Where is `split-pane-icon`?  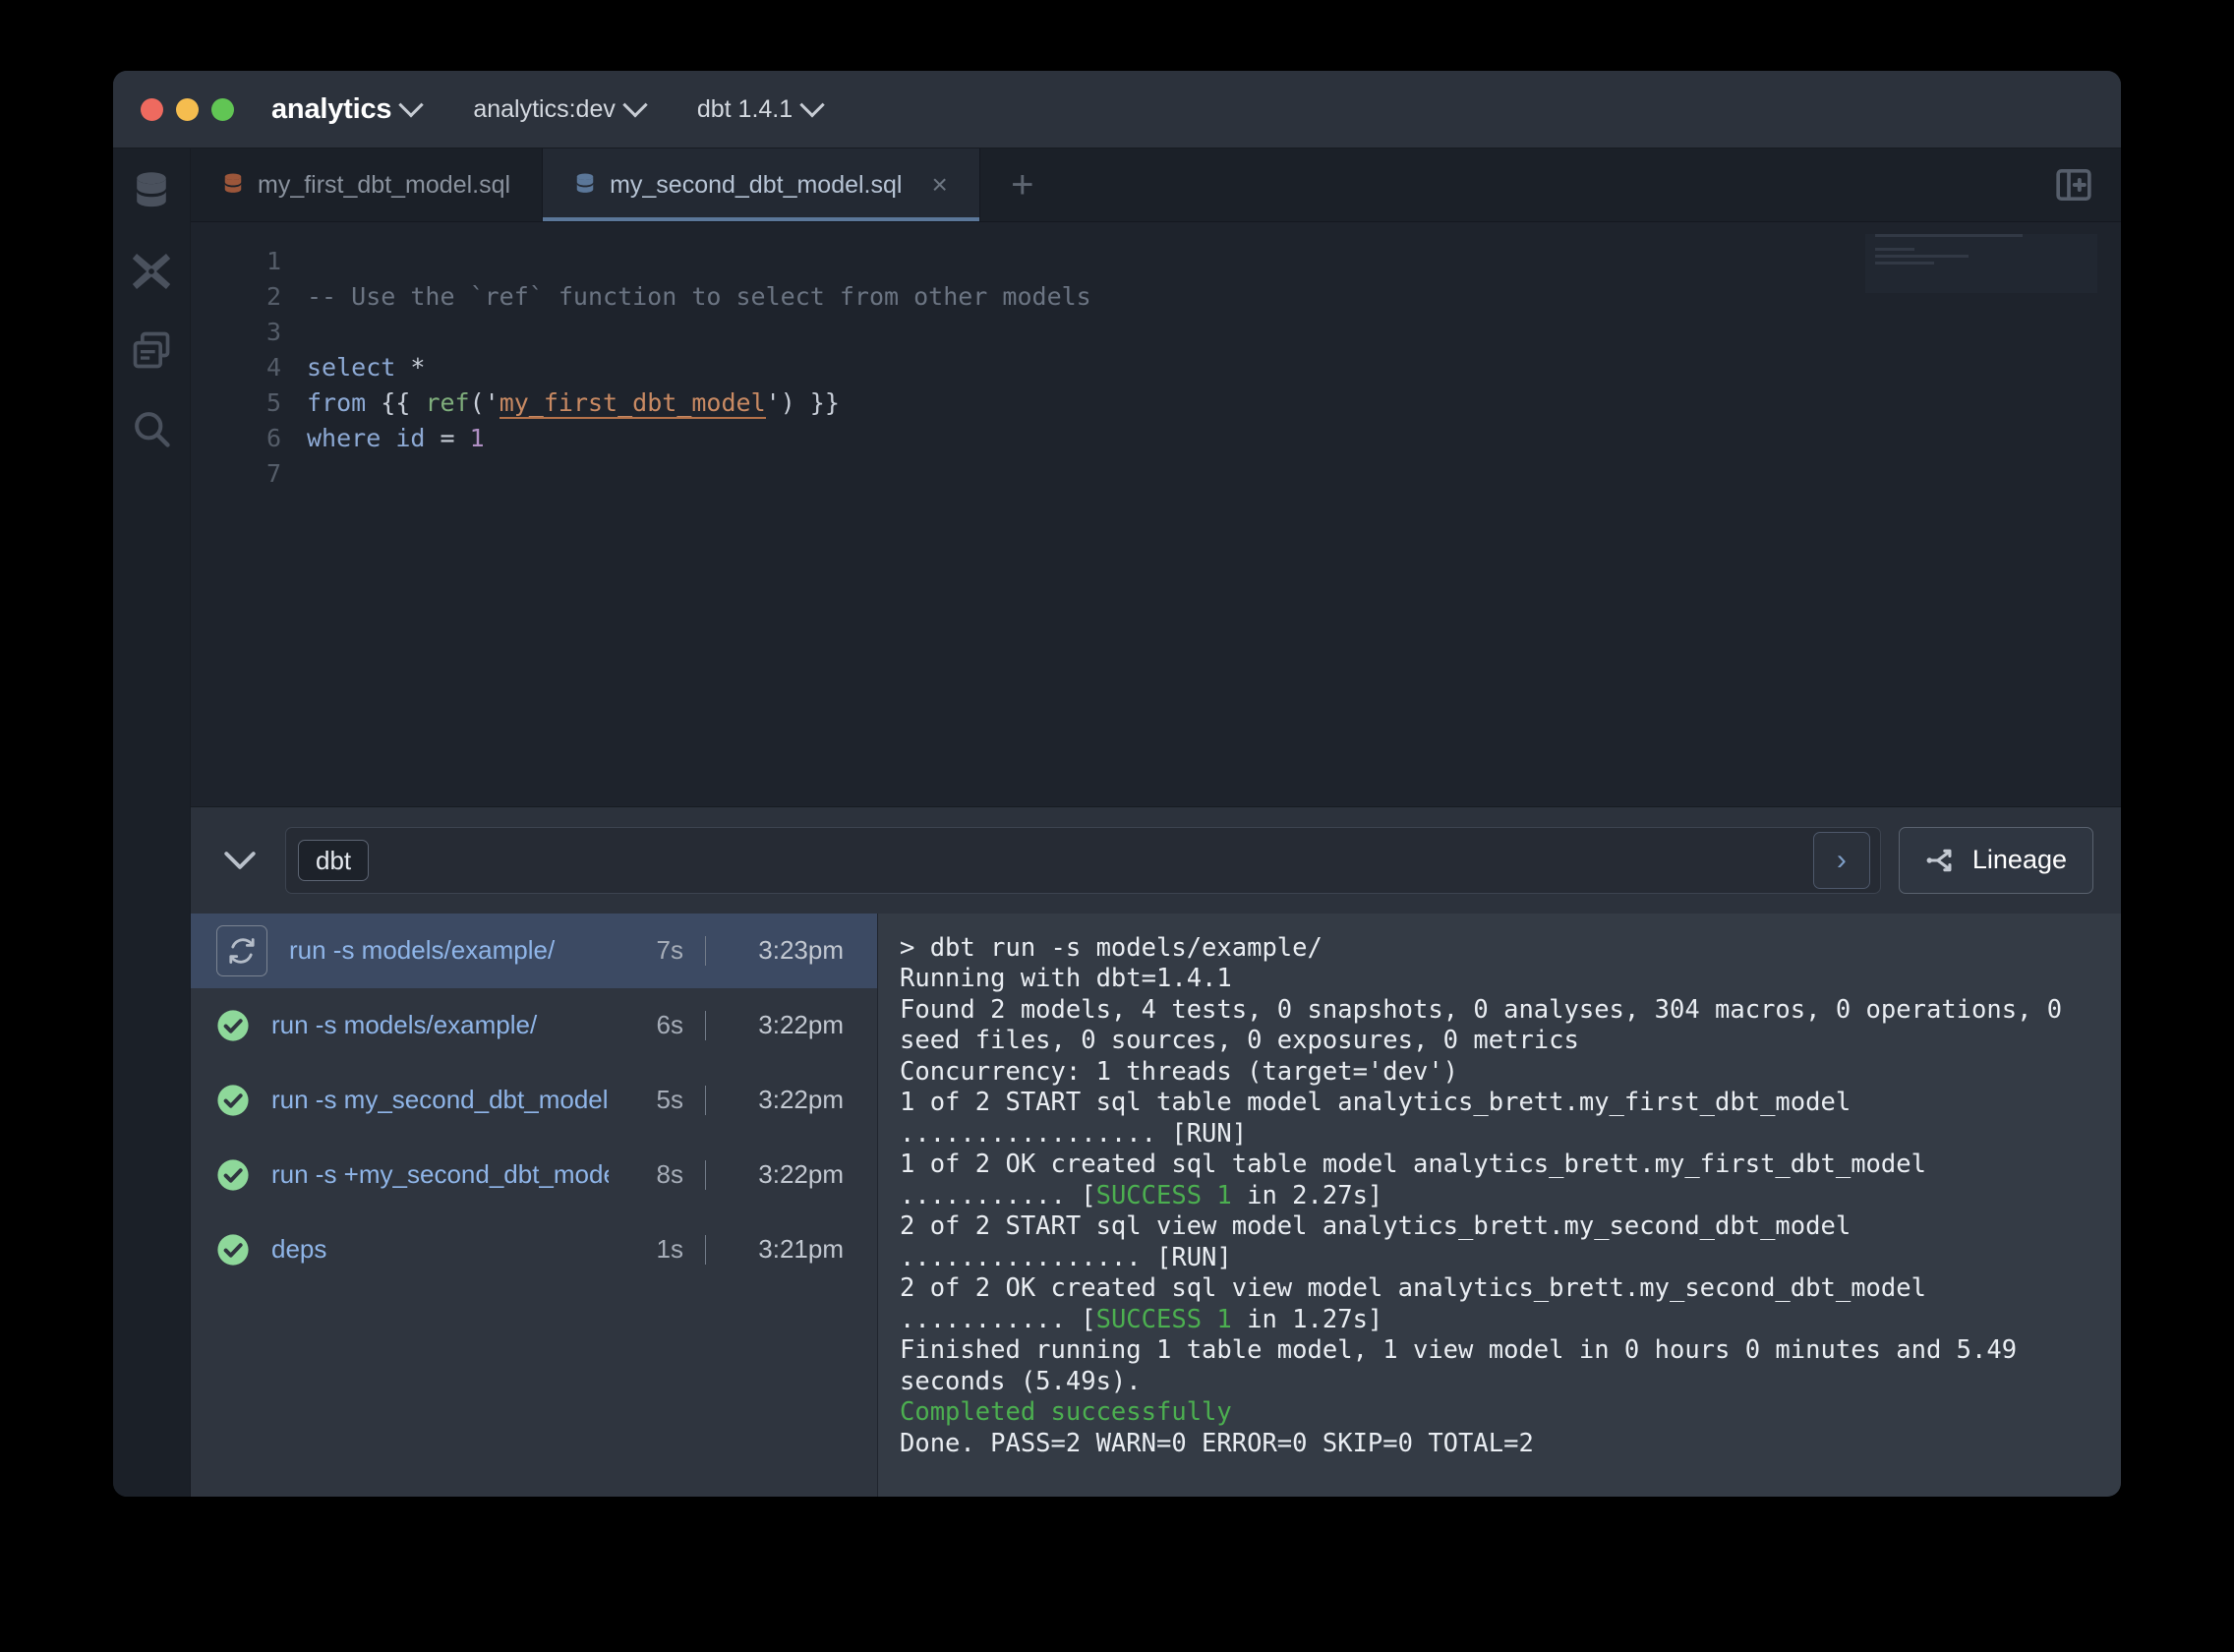 split-pane-icon is located at coordinates (2073, 185).